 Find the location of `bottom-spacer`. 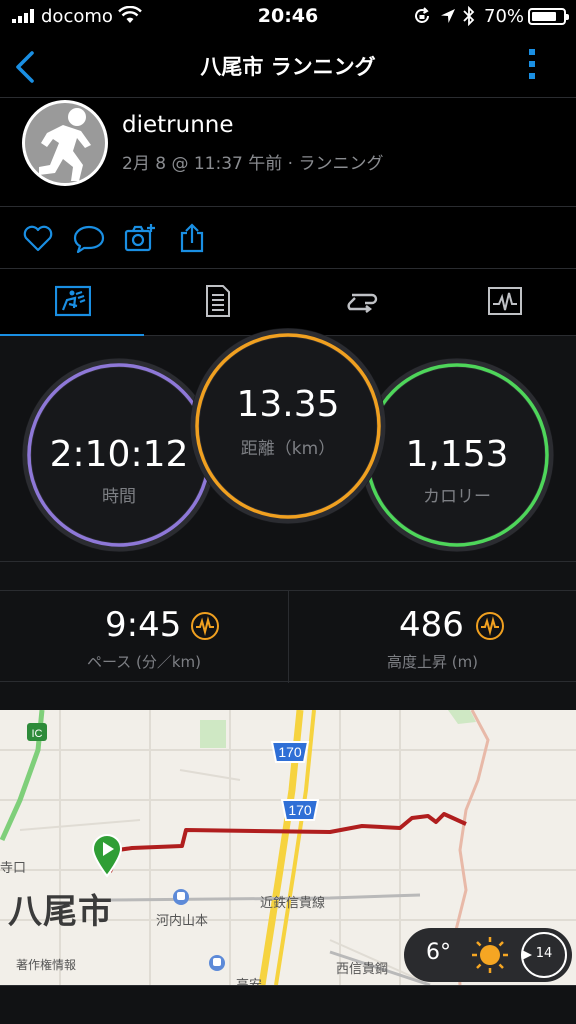

bottom-spacer is located at coordinates (288, 1004).